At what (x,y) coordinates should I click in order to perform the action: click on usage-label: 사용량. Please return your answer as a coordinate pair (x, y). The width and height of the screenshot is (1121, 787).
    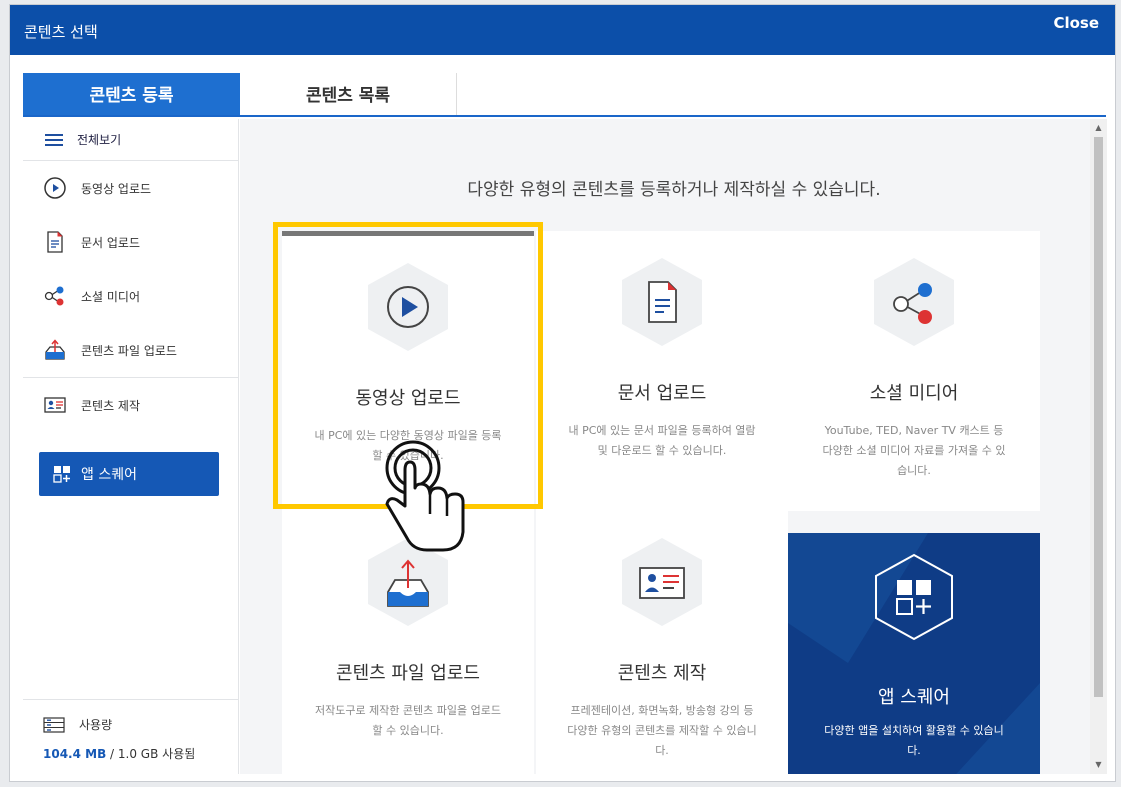
    Looking at the image, I should click on (96, 725).